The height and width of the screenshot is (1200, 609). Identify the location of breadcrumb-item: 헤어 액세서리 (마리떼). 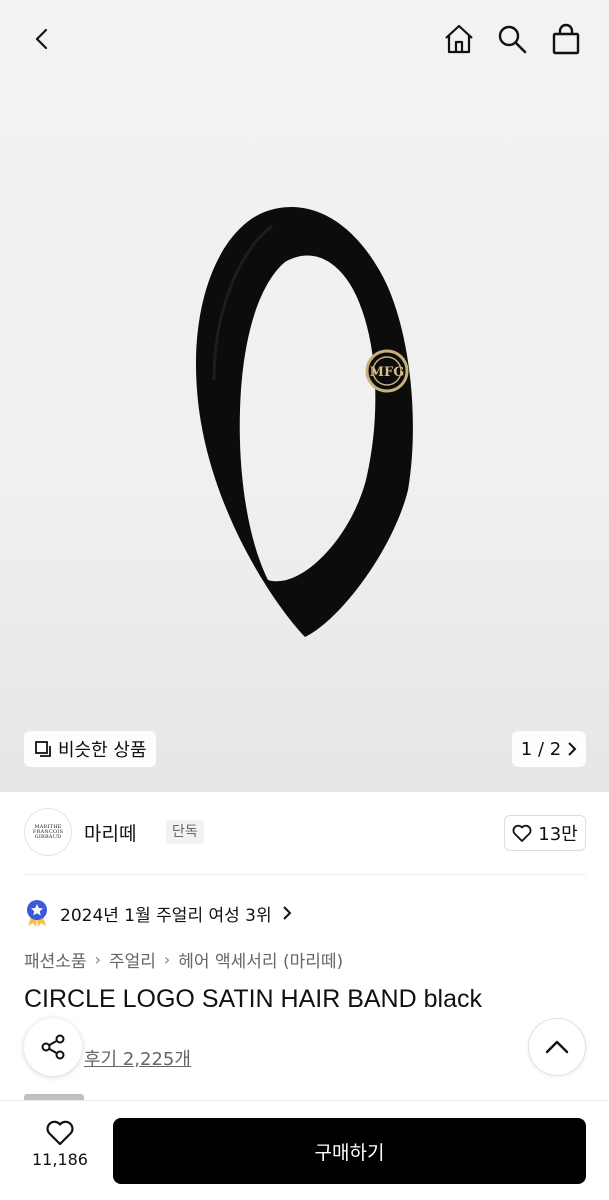
(260, 959).